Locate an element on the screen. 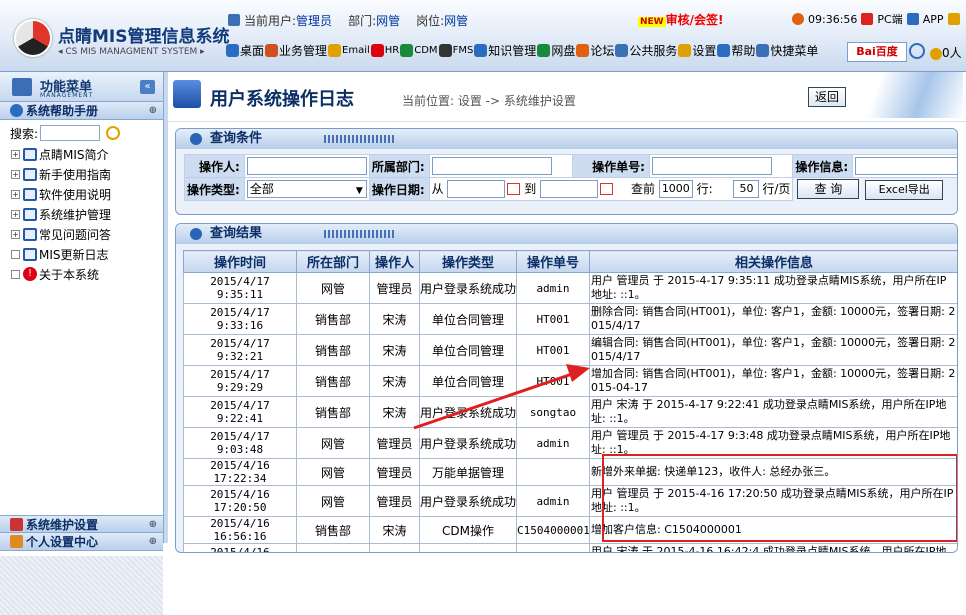 Image resolution: width=966 pixels, height=615 pixels. pc-icon is located at coordinates (867, 19).